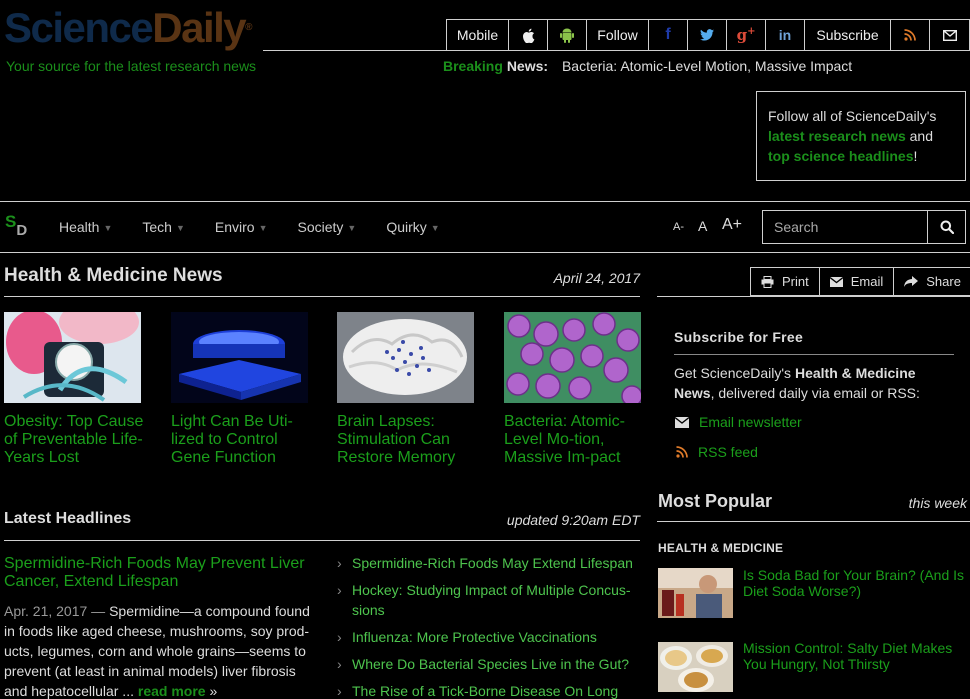  Describe the element at coordinates (234, 227) in the screenshot. I see `nav-item-label: Enviro` at that location.